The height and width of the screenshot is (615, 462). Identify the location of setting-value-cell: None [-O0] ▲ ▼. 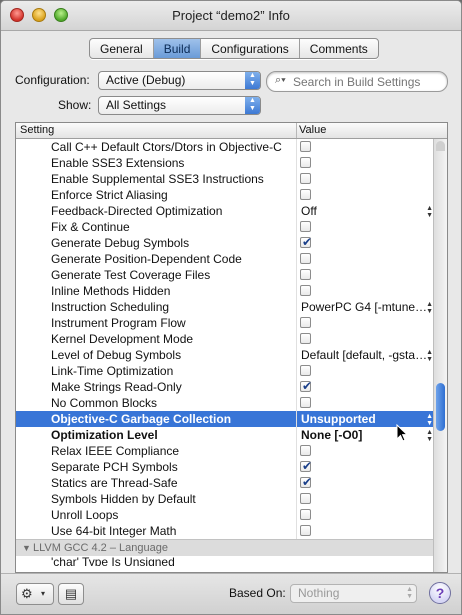
(365, 435).